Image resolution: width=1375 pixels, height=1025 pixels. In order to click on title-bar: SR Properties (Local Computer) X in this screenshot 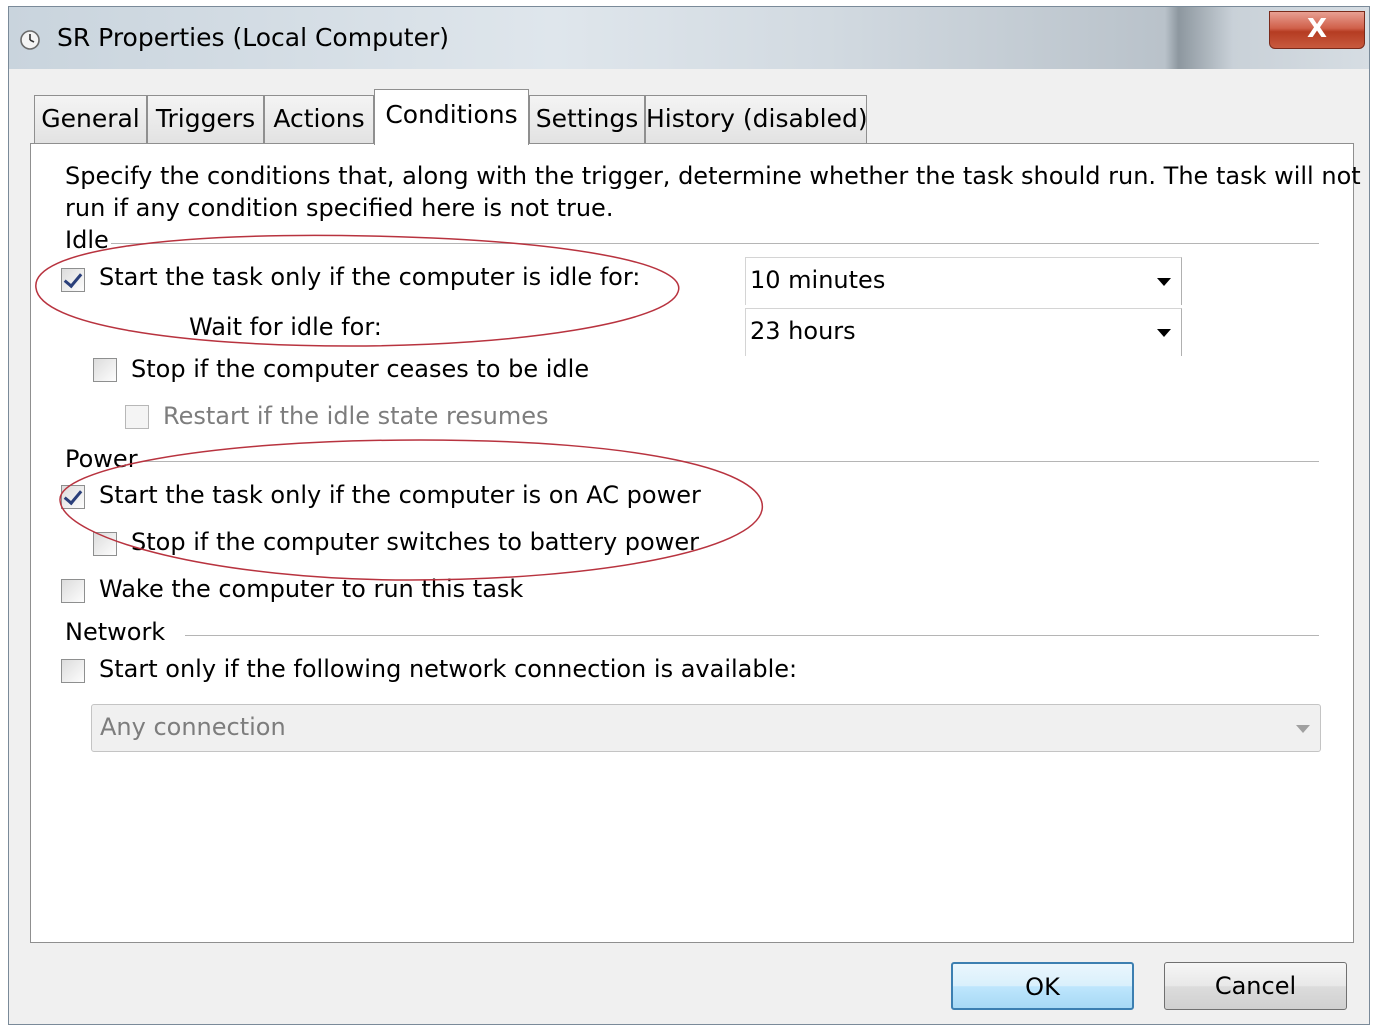, I will do `click(689, 38)`.